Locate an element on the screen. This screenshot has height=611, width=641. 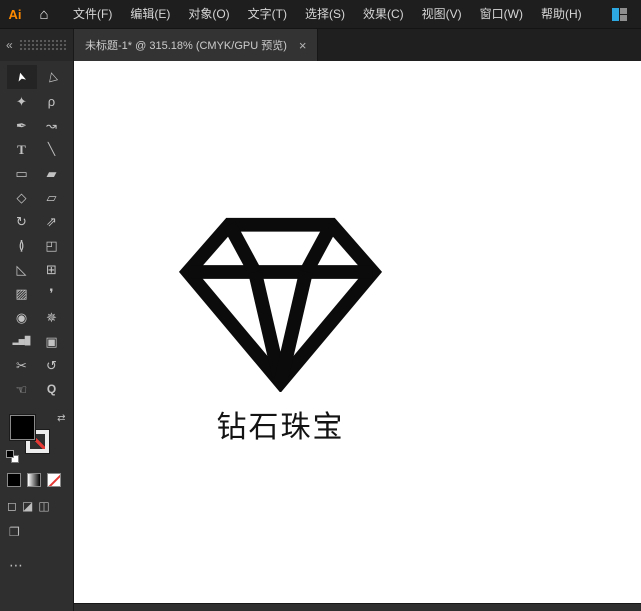
rectangle-tool-icon: ▭ is located at coordinates (21, 173).